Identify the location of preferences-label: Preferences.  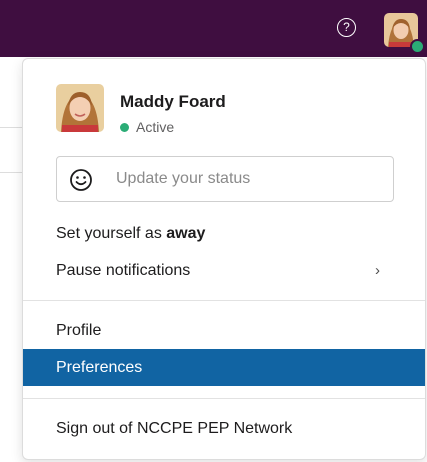
(99, 367).